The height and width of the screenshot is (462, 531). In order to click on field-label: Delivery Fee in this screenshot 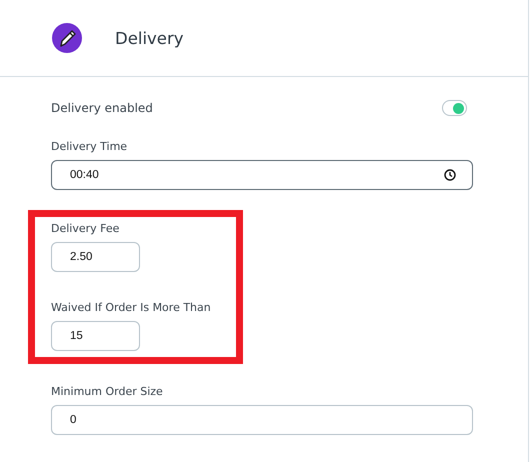, I will do `click(85, 229)`.